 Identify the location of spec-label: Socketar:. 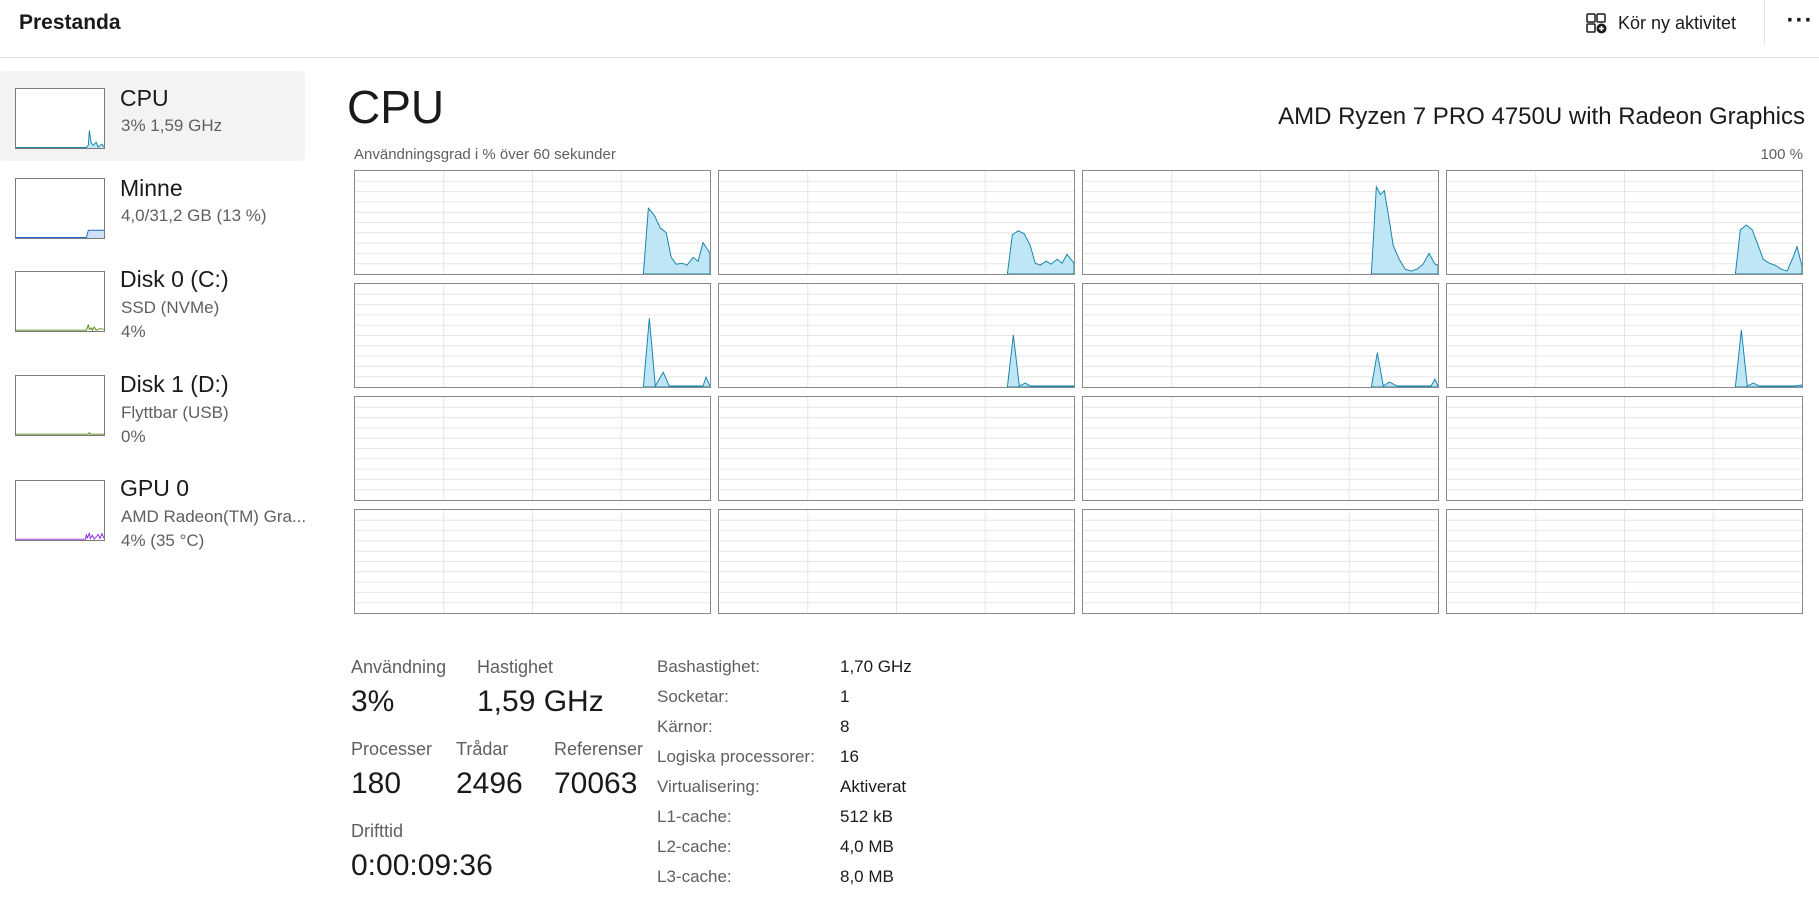
(693, 696).